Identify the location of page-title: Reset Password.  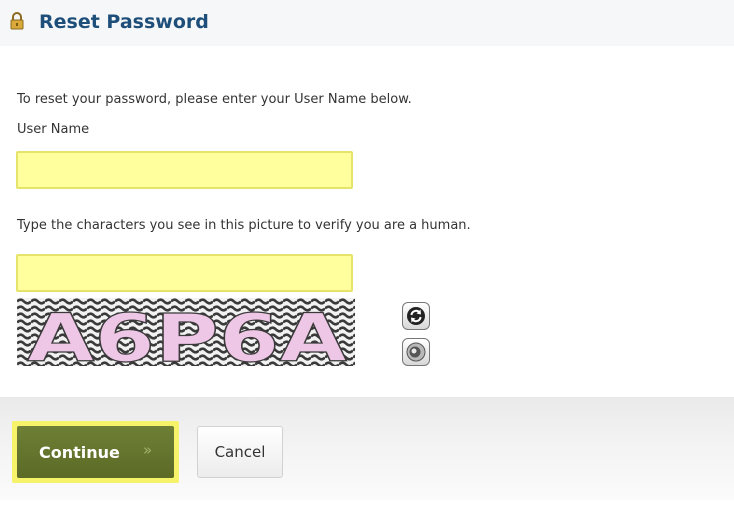
(124, 22).